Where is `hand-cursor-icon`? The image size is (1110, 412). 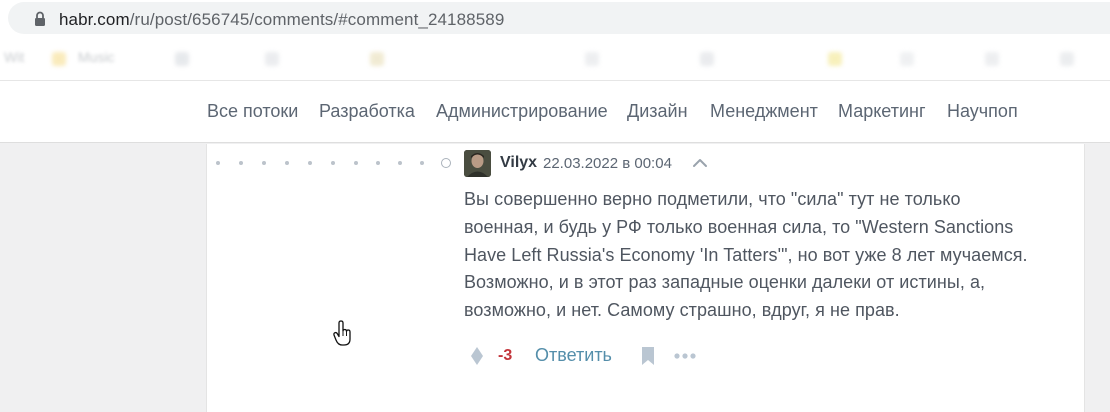 hand-cursor-icon is located at coordinates (342, 333).